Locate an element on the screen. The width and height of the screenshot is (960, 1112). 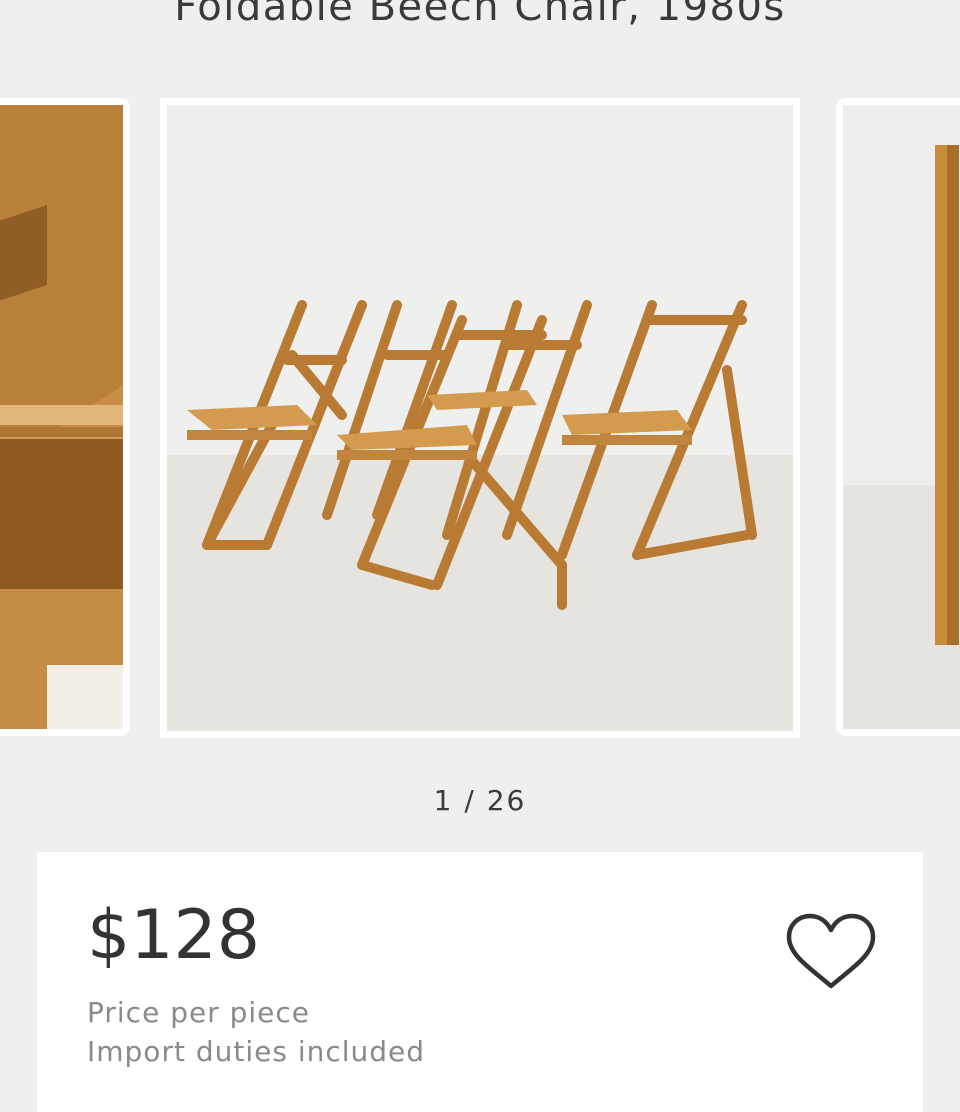
favorite-button is located at coordinates (831, 952).